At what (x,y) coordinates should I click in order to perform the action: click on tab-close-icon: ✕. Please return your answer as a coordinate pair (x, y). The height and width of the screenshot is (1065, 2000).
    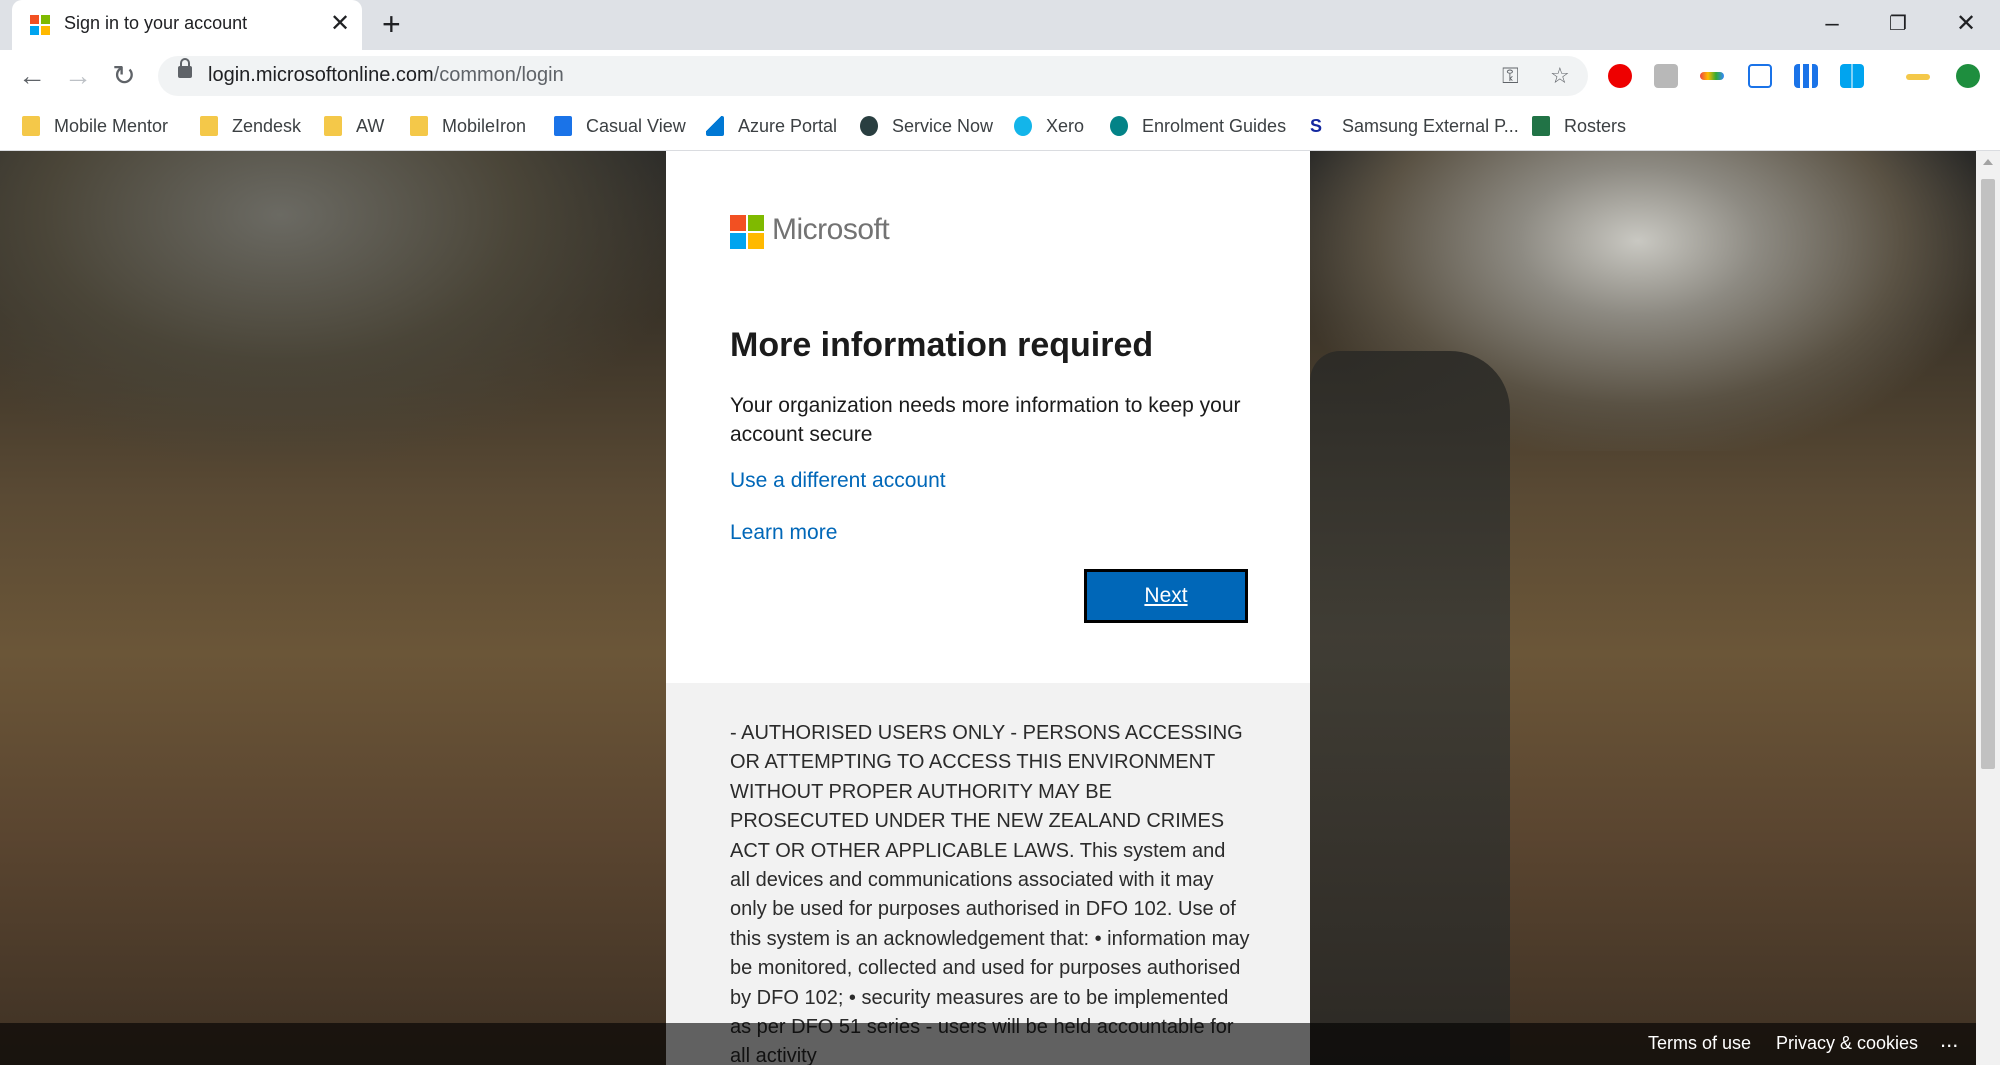
    Looking at the image, I should click on (340, 24).